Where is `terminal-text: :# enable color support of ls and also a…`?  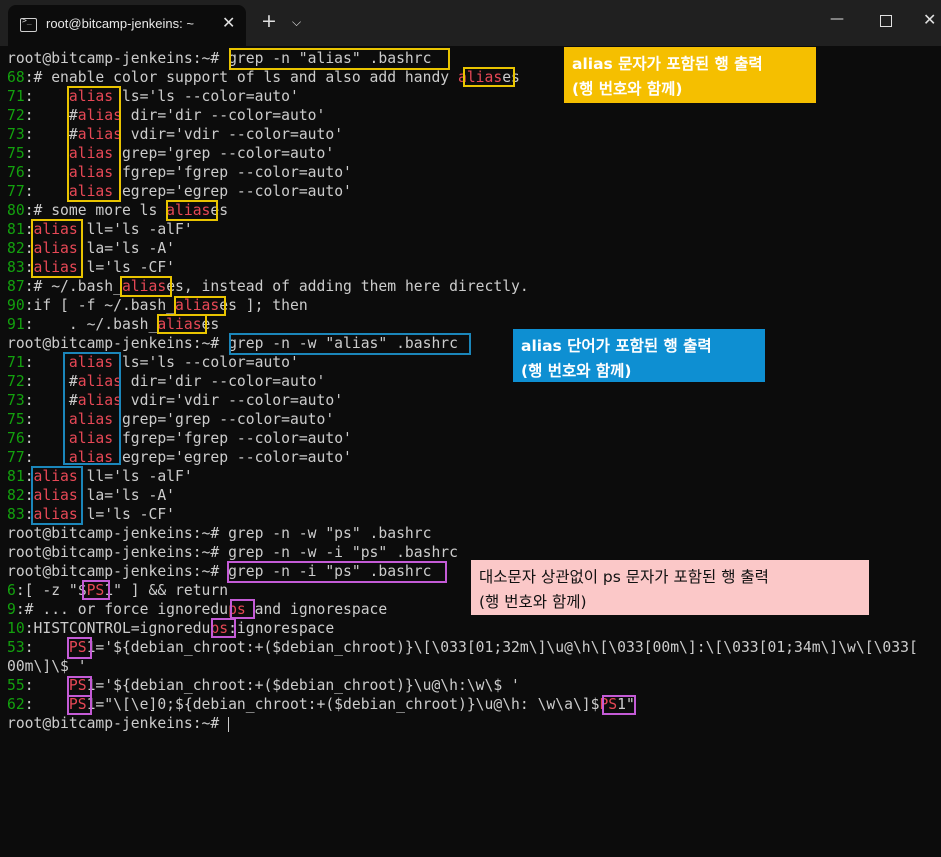
terminal-text: :# enable color support of ls and also a… is located at coordinates (241, 77).